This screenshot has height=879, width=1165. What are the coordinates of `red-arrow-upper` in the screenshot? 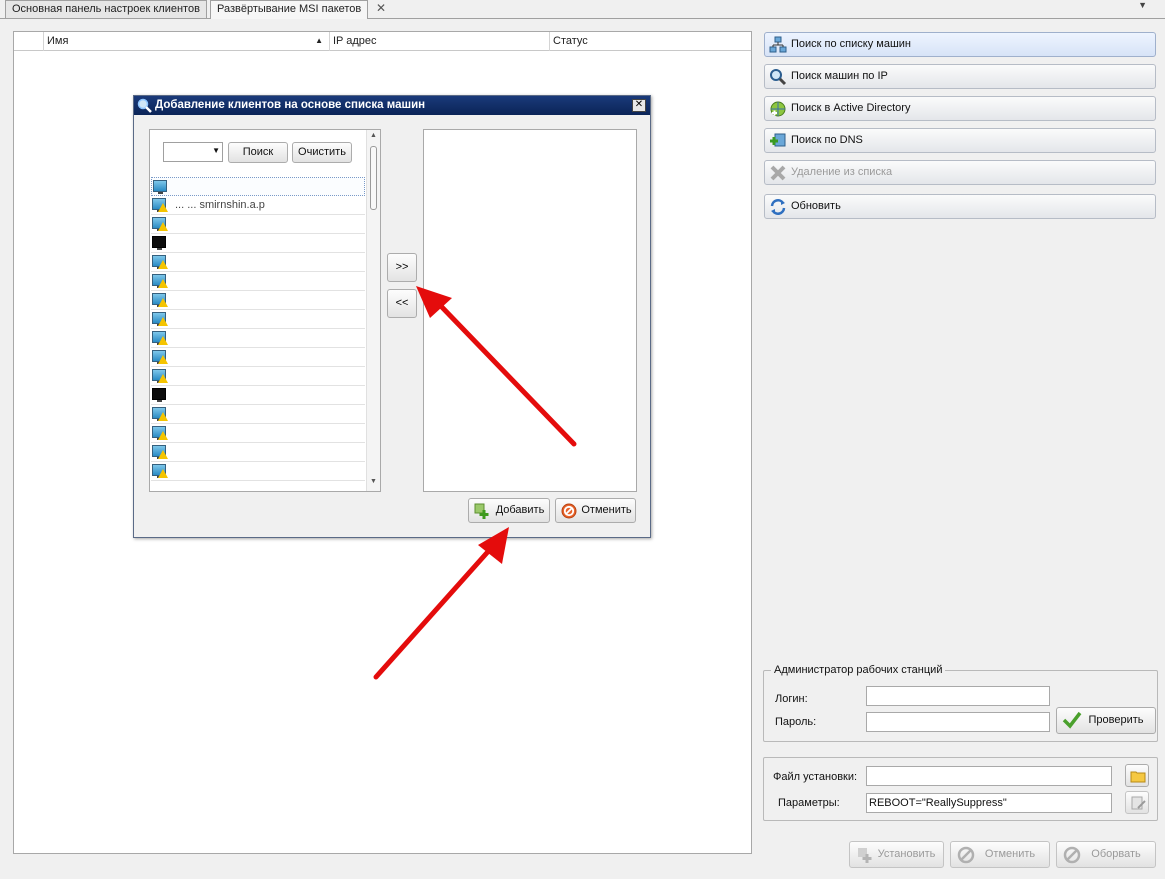 It's located at (505, 373).